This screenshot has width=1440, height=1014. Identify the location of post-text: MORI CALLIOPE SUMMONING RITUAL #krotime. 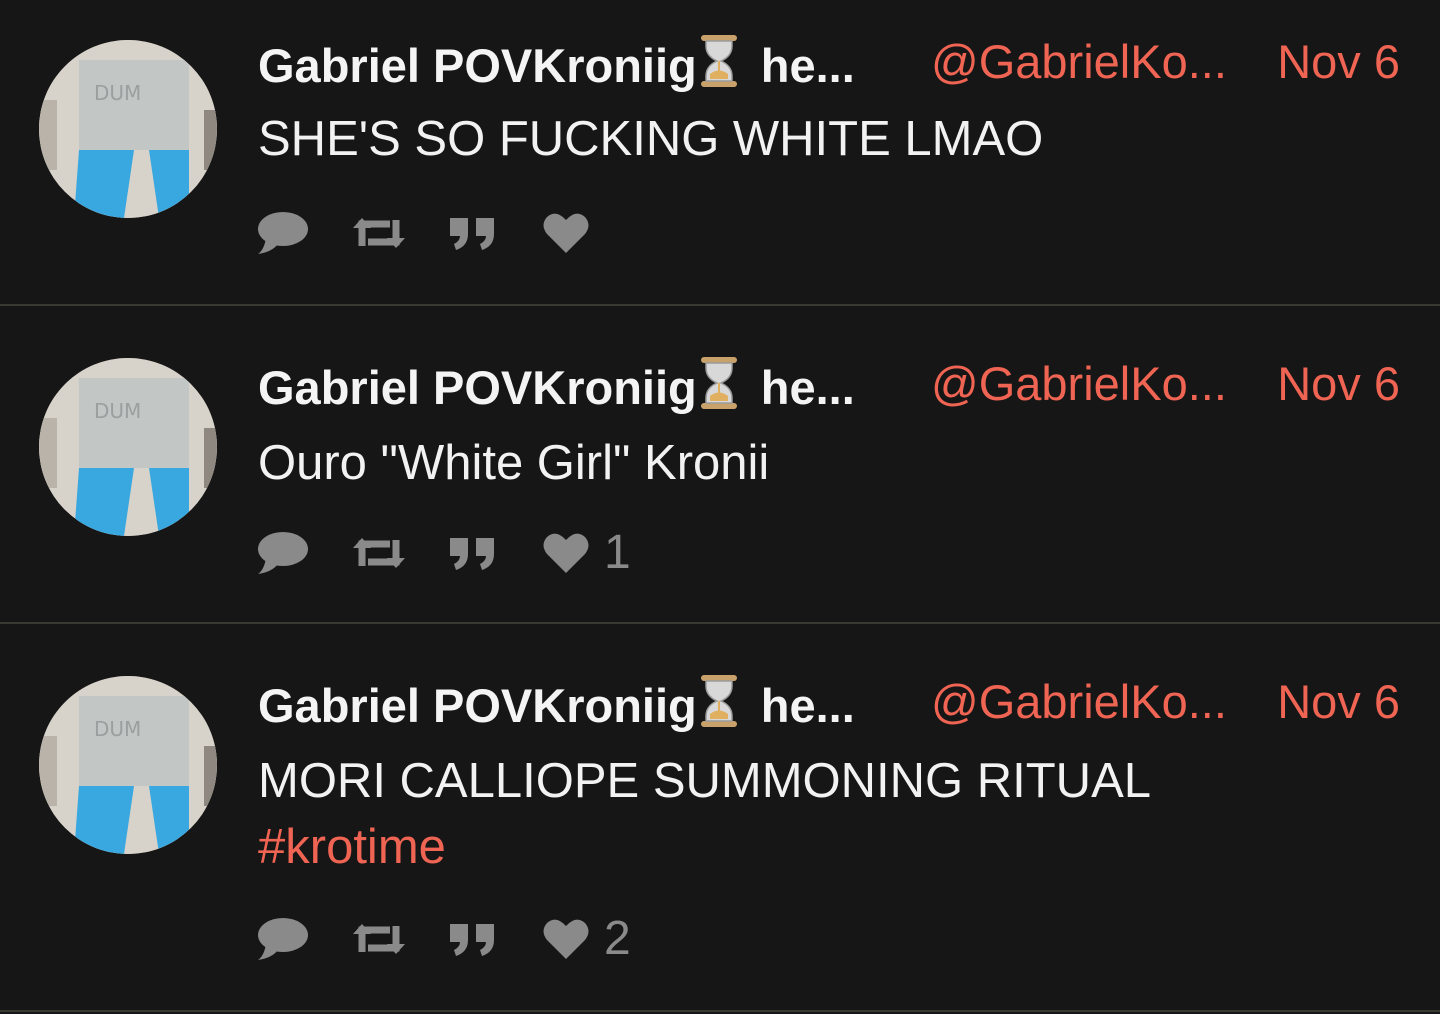
(829, 814).